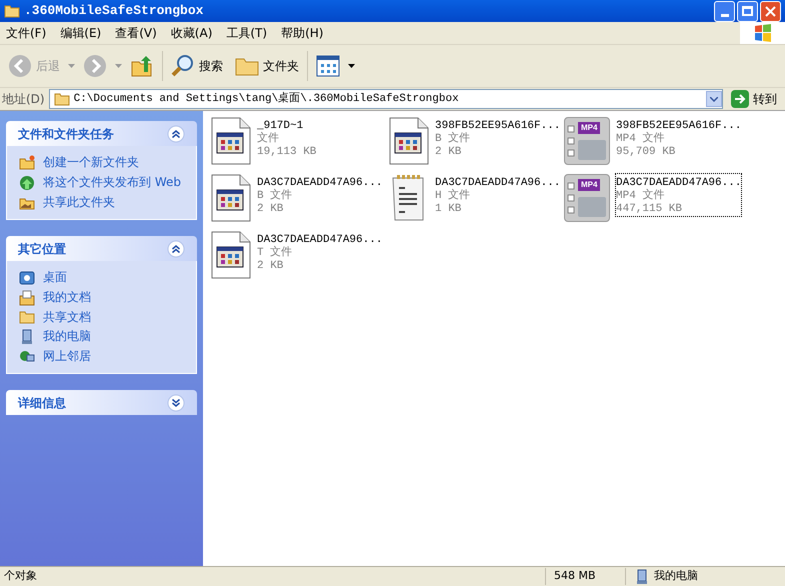 This screenshot has height=586, width=785. I want to click on task-link: 我的电脑, so click(67, 336).